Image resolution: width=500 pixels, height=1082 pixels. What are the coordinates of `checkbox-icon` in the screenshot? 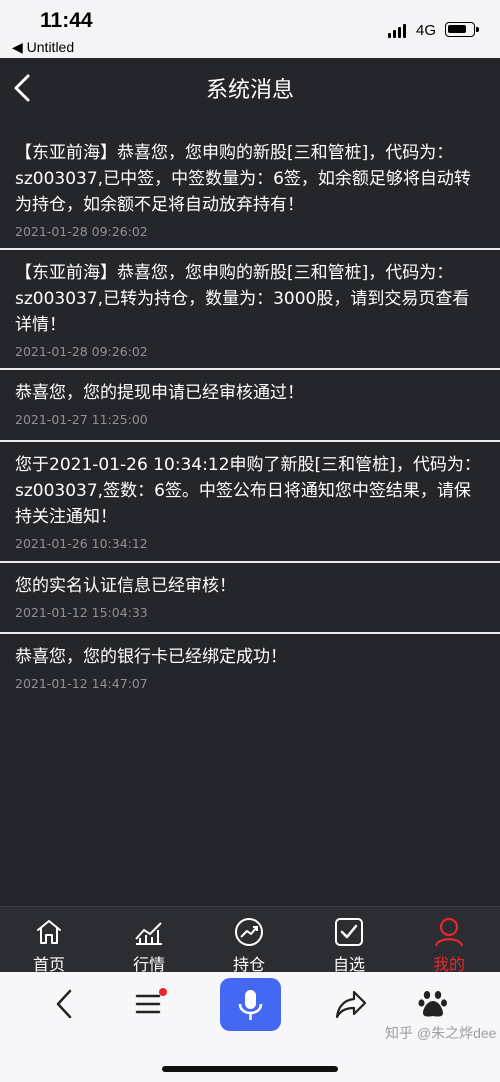 It's located at (349, 932).